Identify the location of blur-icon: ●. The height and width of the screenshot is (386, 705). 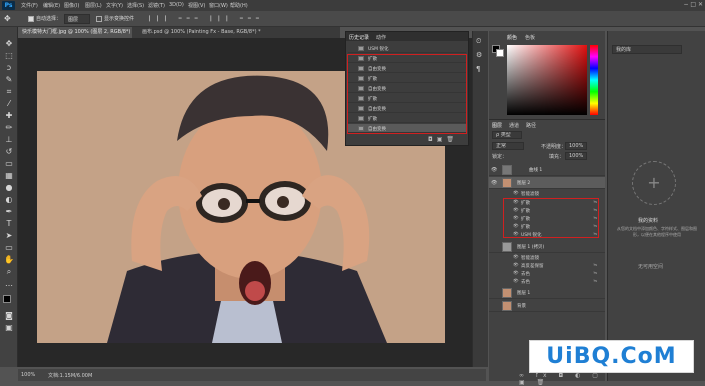
(9, 188).